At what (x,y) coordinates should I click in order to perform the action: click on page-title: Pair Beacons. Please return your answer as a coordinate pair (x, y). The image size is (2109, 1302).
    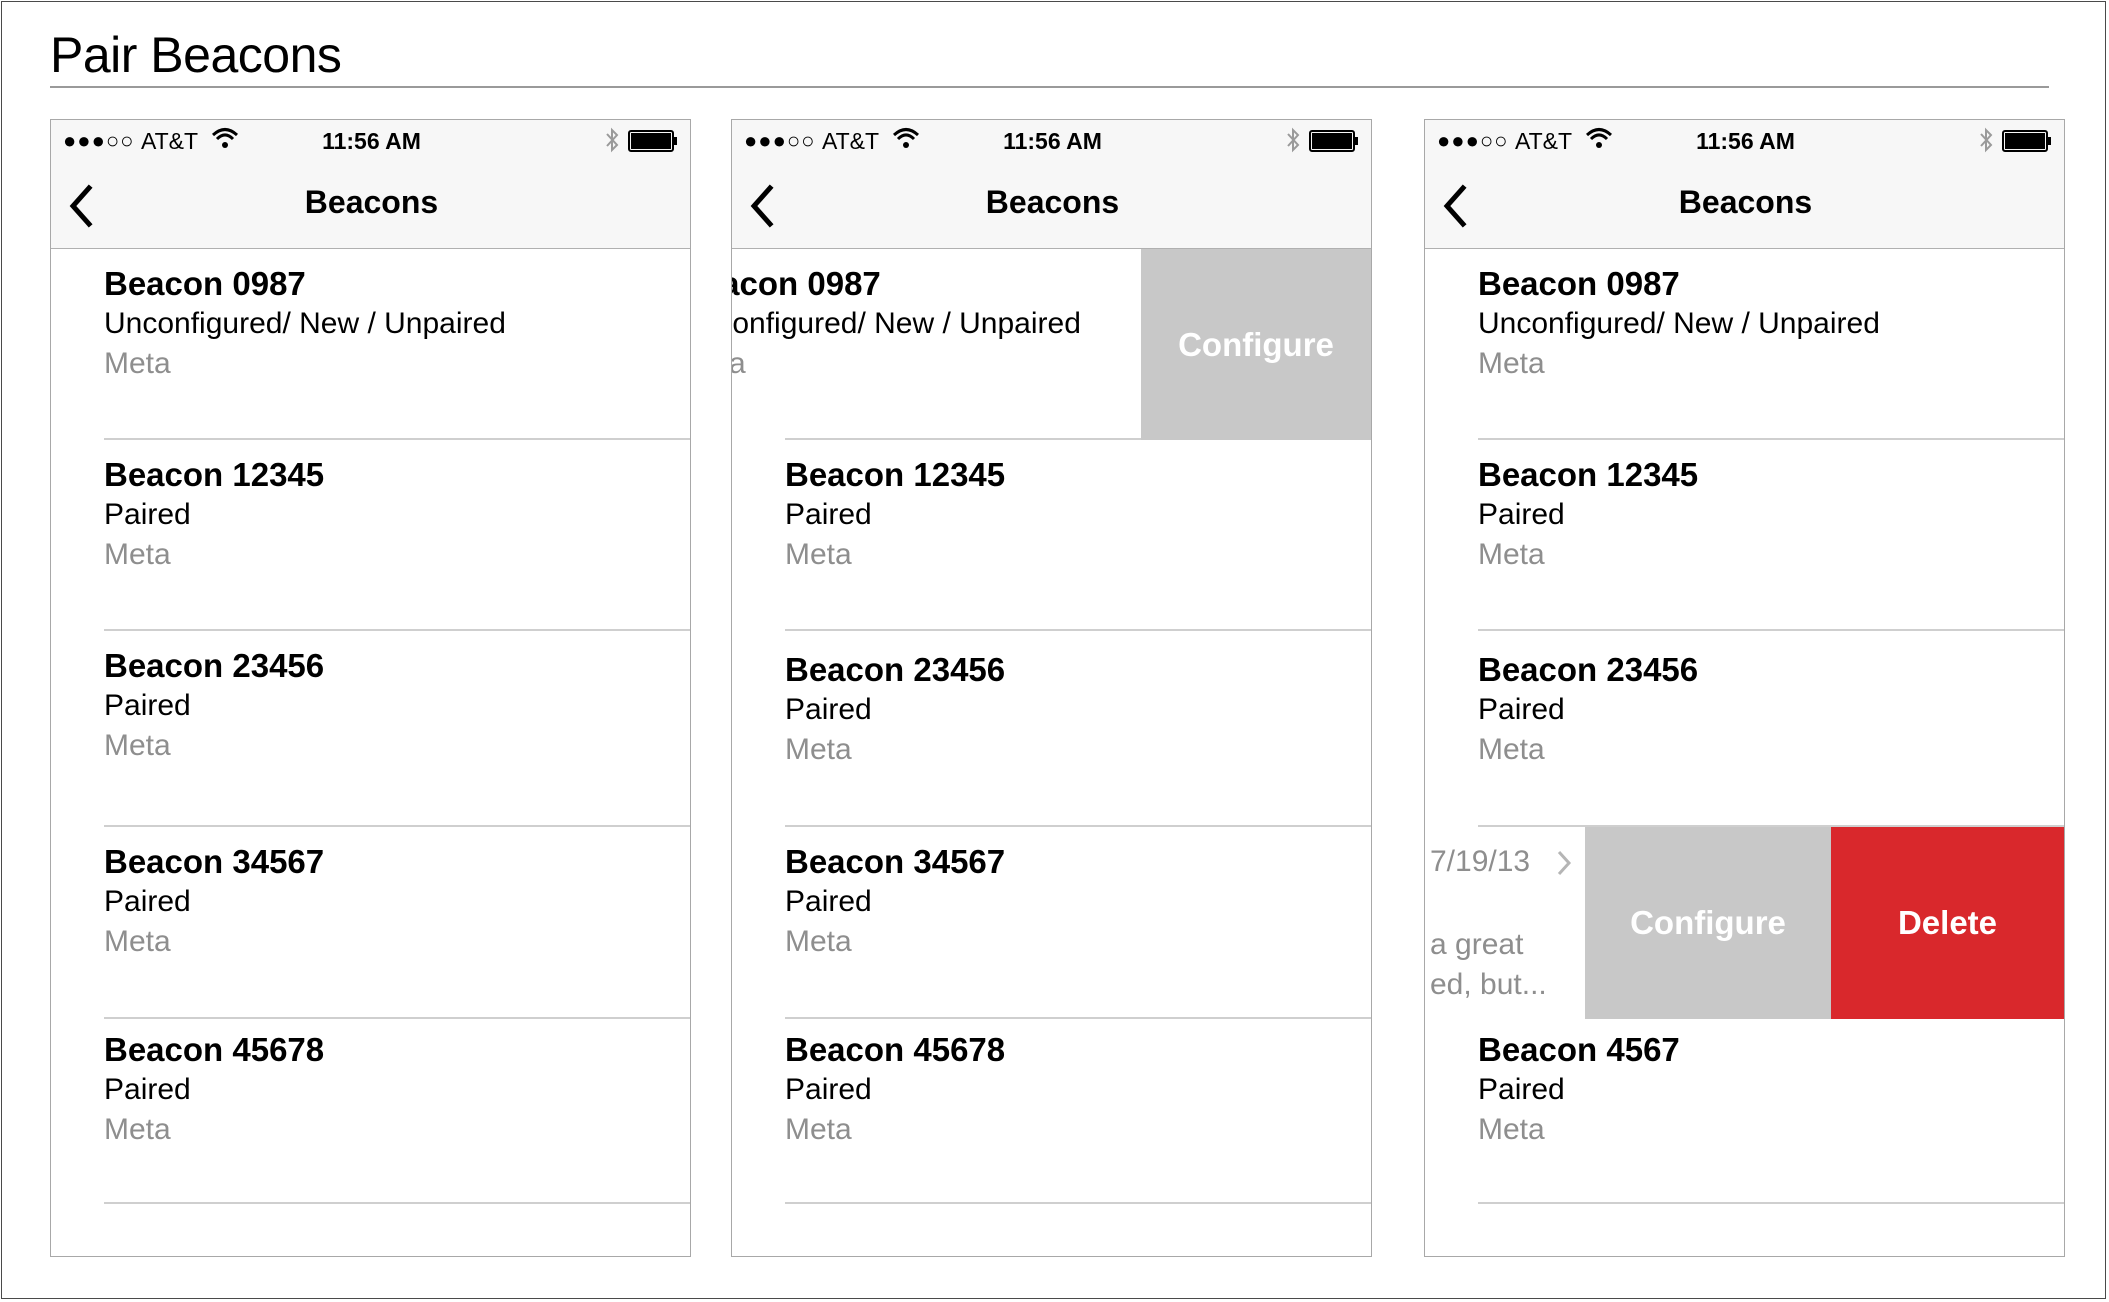
    Looking at the image, I should click on (196, 55).